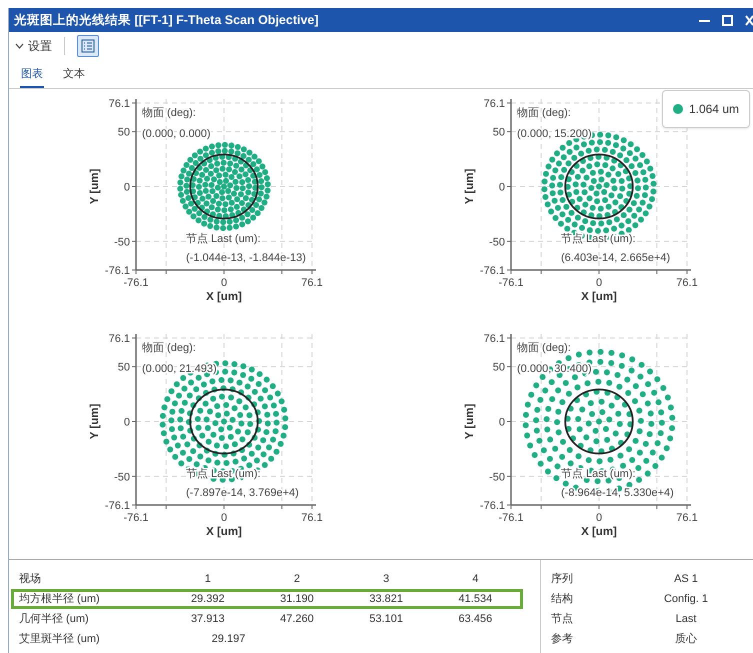  What do you see at coordinates (562, 619) in the screenshot?
I see `info-label: 节点` at bounding box center [562, 619].